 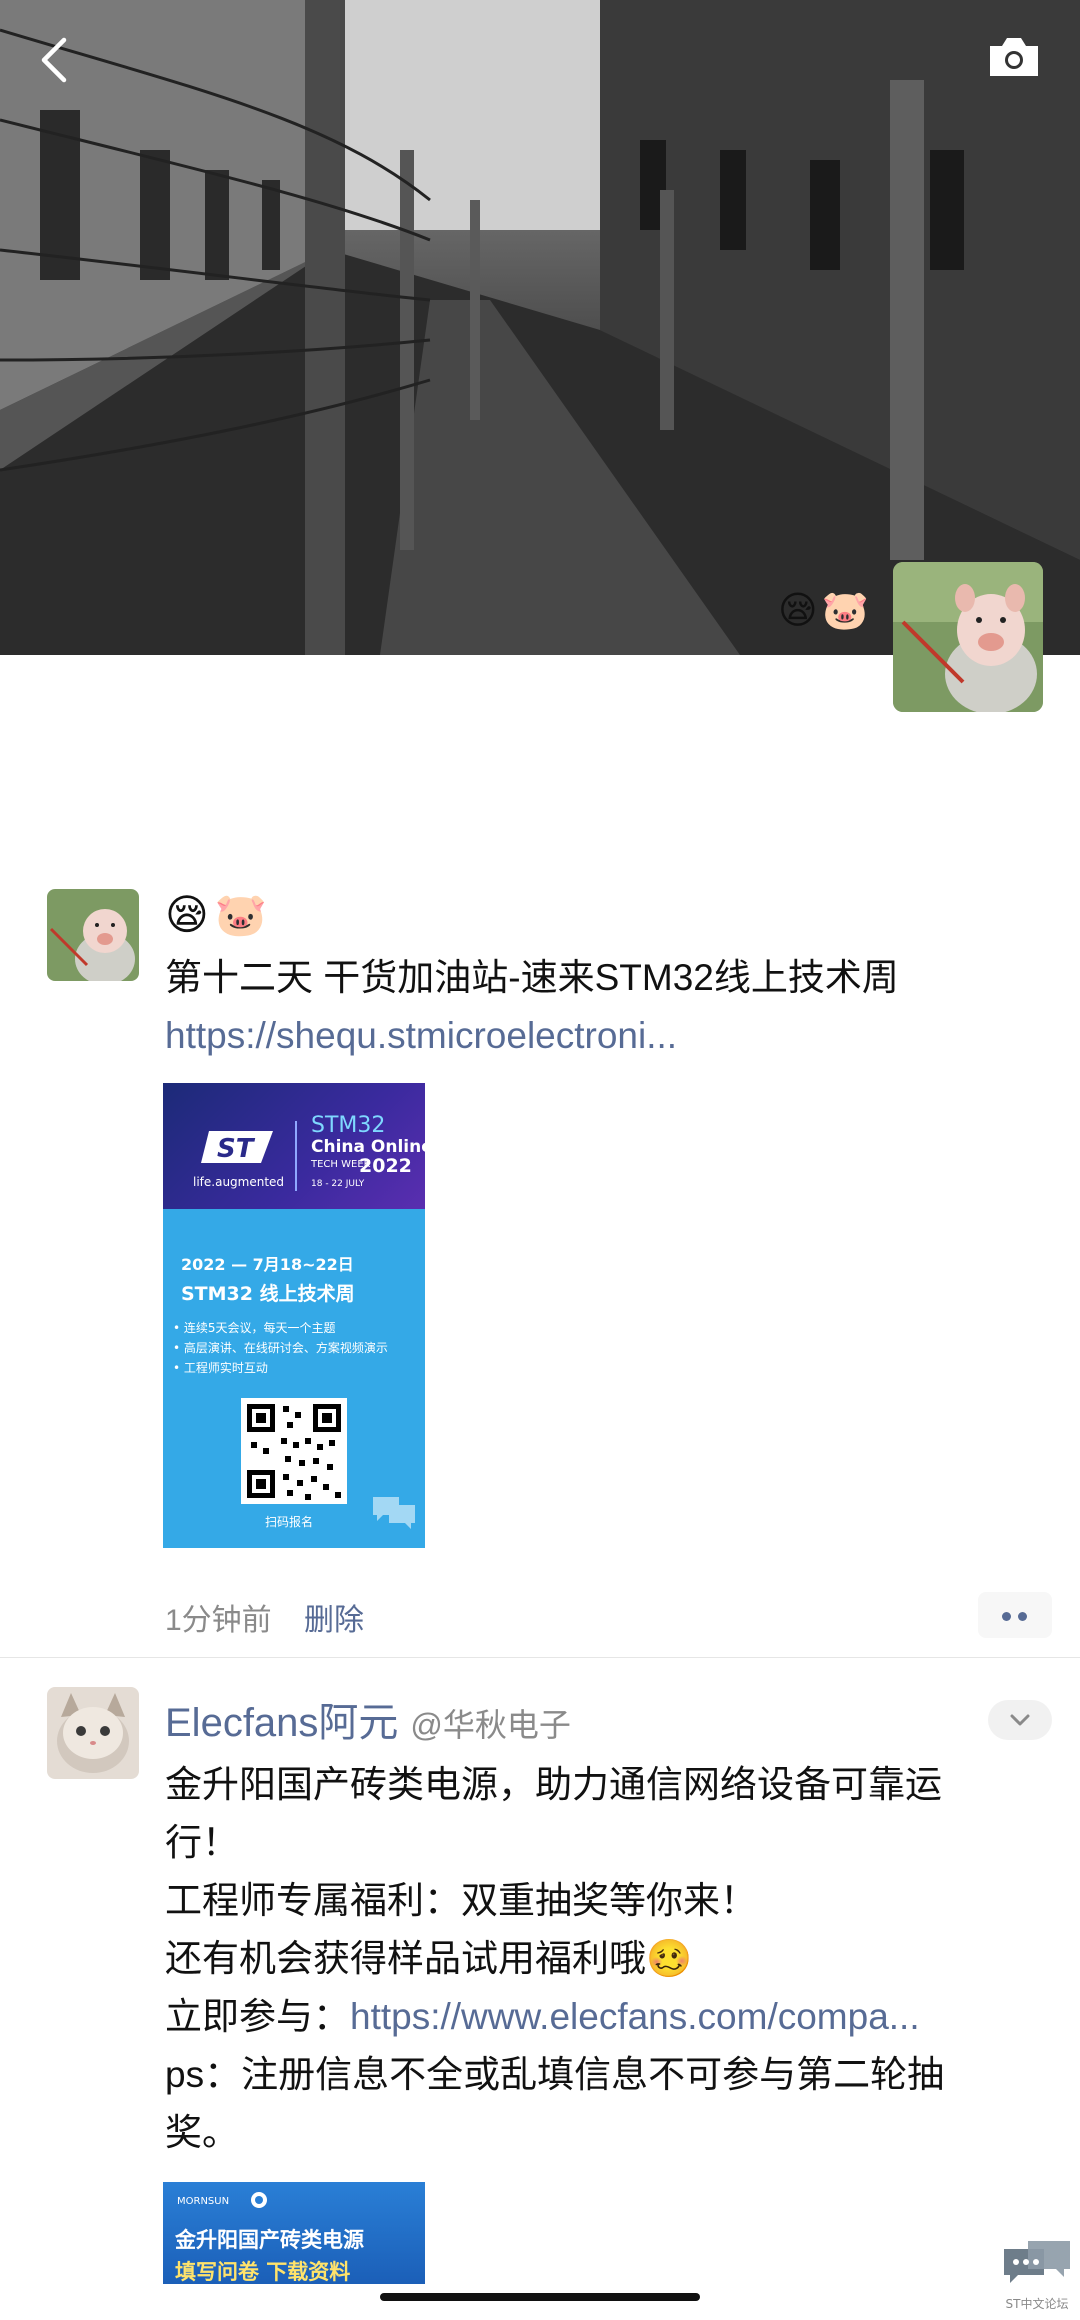 I want to click on camera-icon, so click(x=1014, y=57).